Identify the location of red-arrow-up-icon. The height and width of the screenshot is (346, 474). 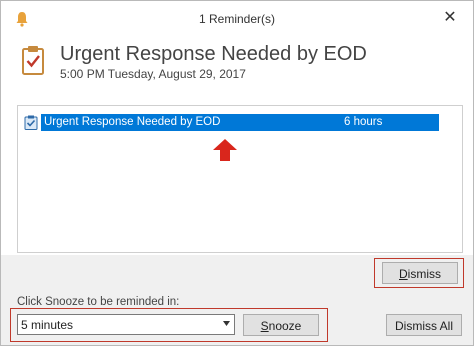
(225, 150).